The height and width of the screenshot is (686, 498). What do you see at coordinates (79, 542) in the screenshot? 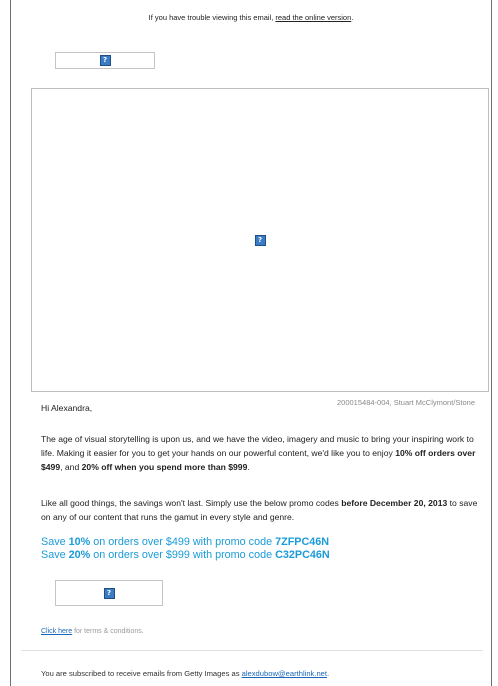
I see `promo-percent: 10%` at bounding box center [79, 542].